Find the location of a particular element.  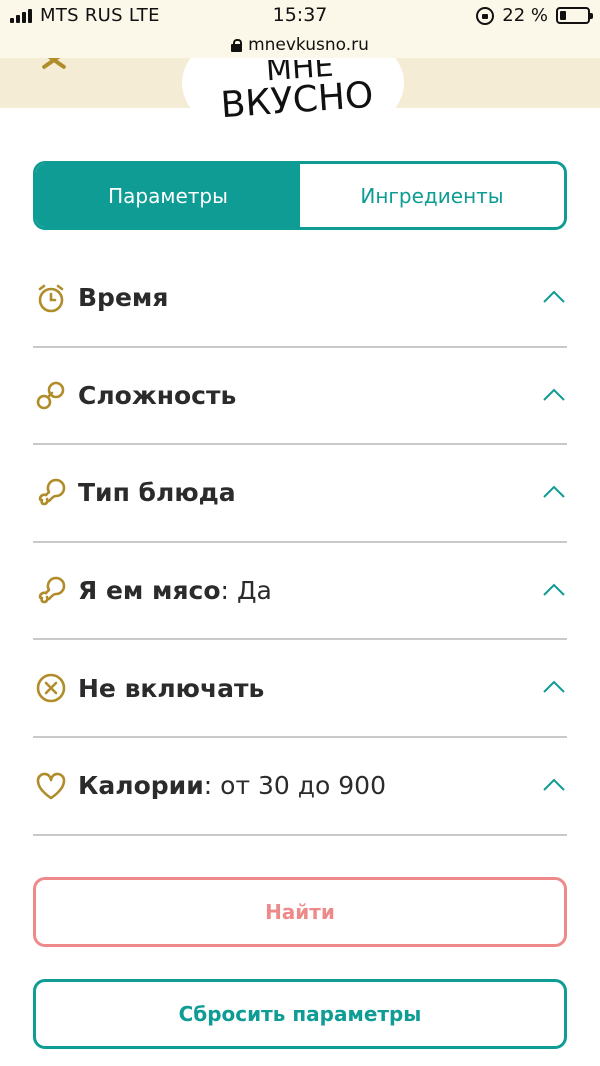

battery-percent: 22 % is located at coordinates (525, 15).